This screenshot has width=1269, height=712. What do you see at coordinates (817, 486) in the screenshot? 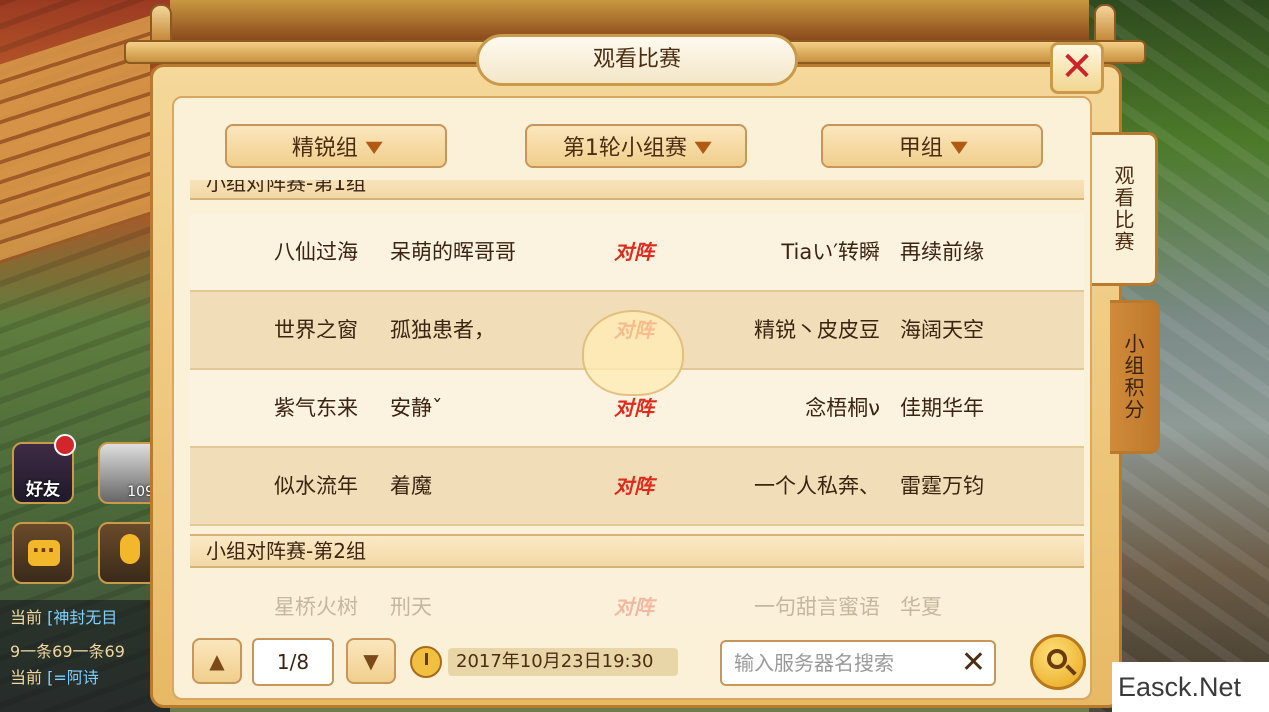
I see `team-b-name: 一个人私奔、` at bounding box center [817, 486].